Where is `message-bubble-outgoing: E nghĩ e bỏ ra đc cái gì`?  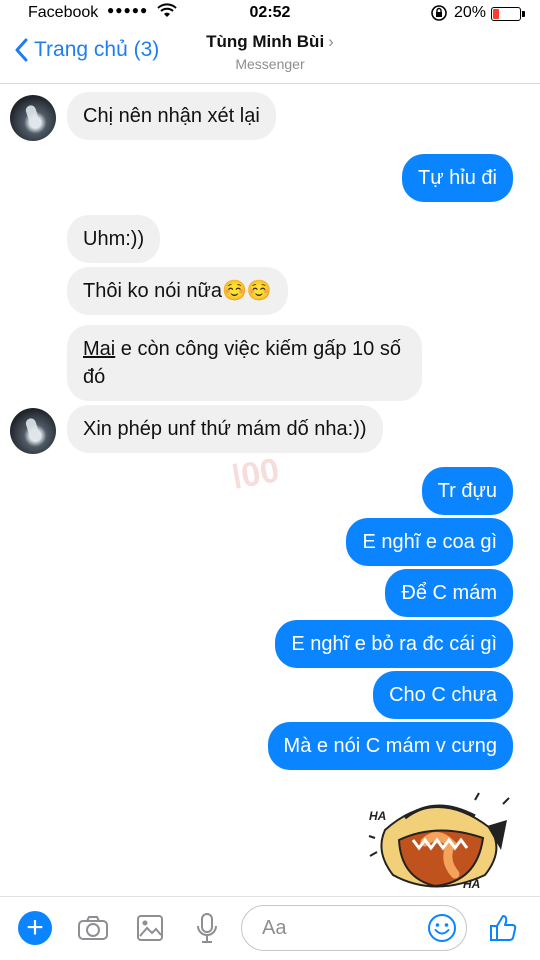
message-bubble-outgoing: E nghĩ e bỏ ra đc cái gì is located at coordinates (394, 644).